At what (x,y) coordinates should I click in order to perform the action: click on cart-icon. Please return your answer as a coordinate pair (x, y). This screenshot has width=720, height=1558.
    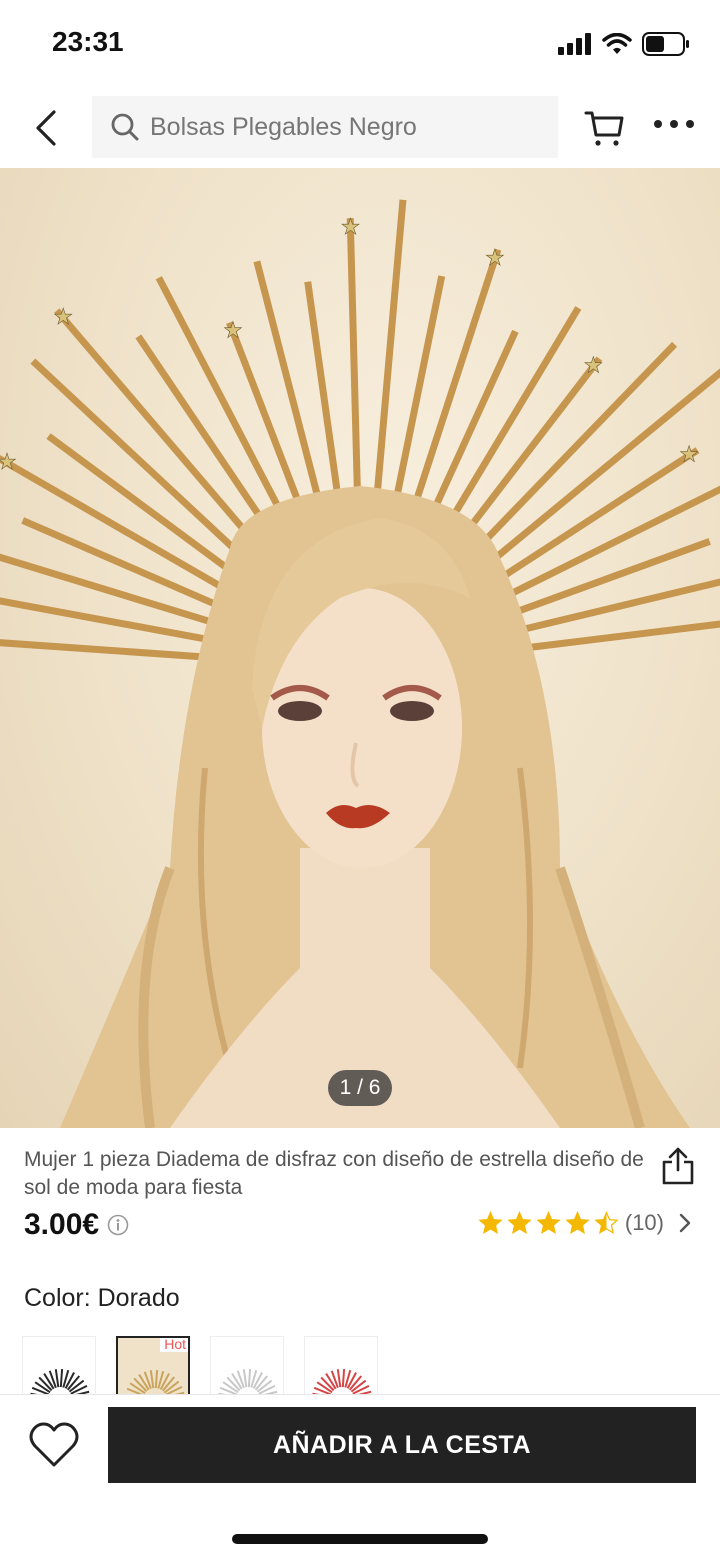
    Looking at the image, I should click on (605, 128).